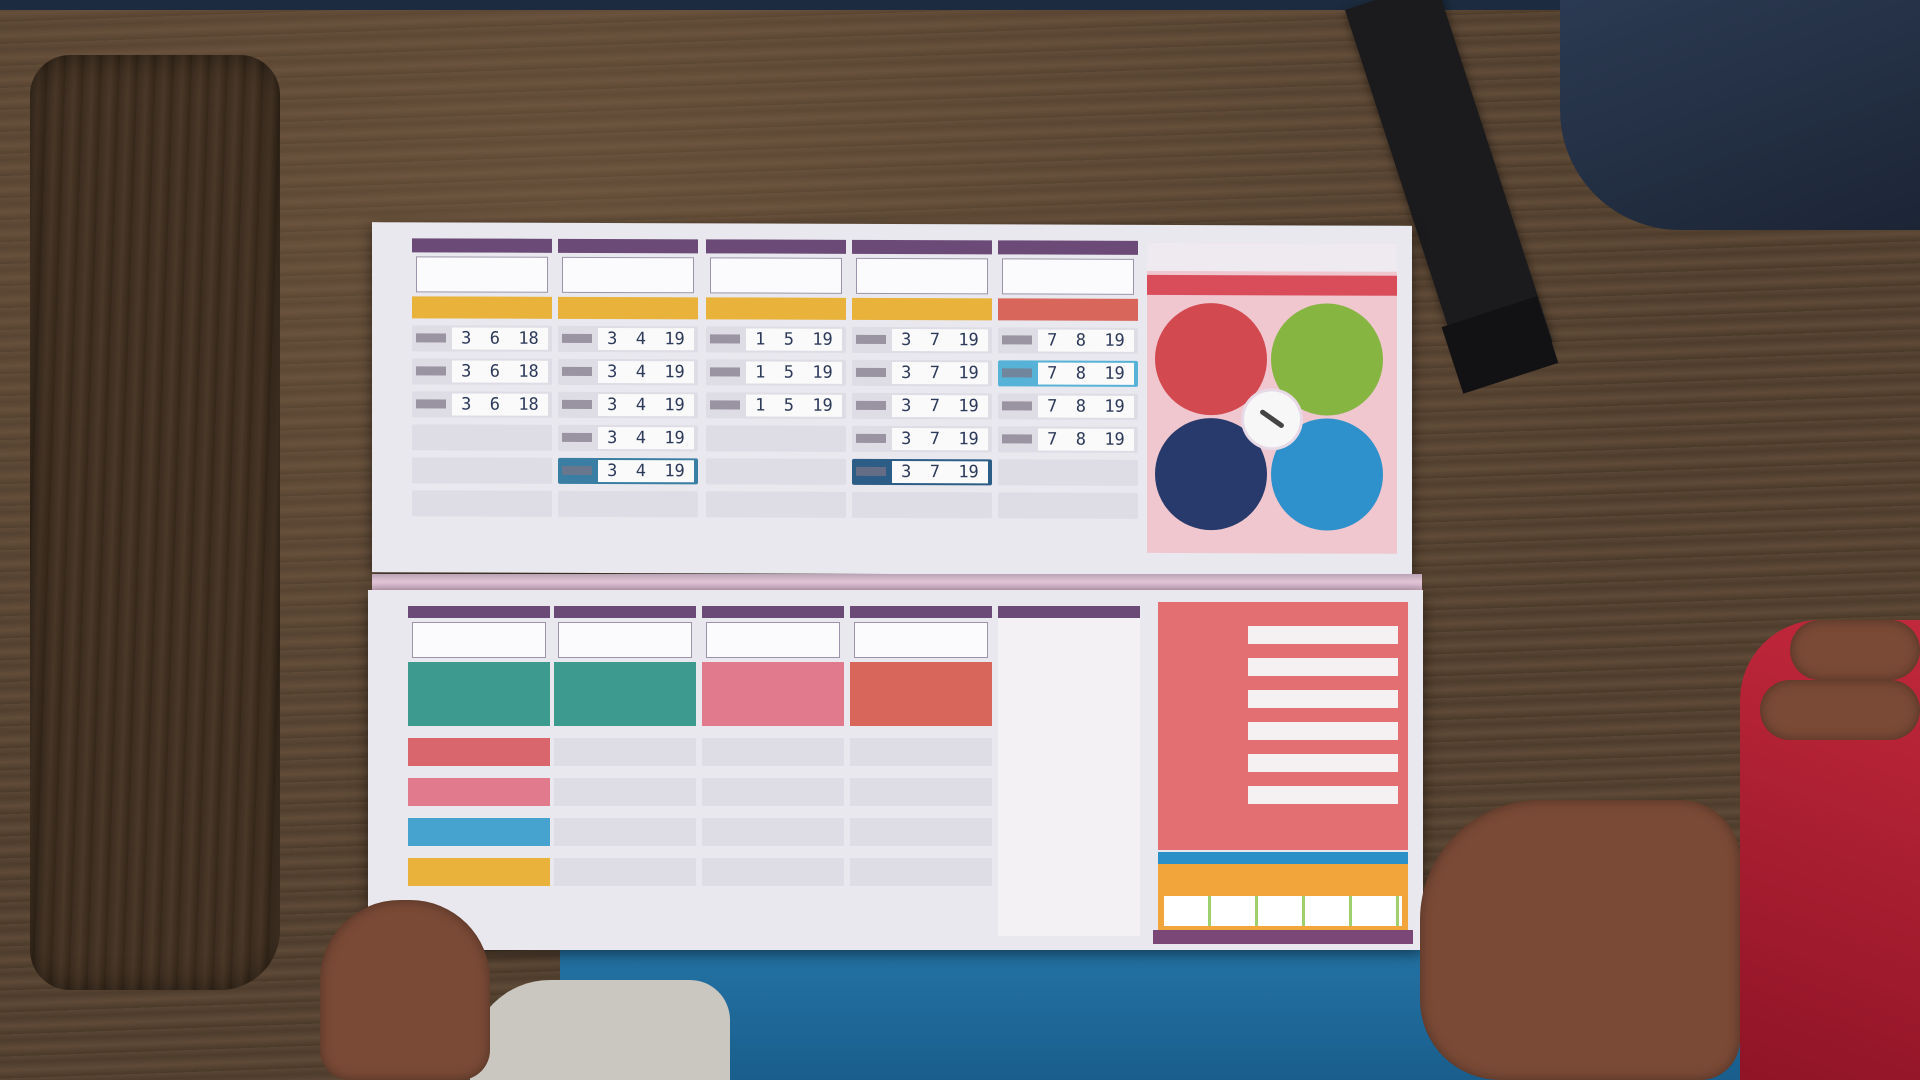 Image resolution: width=1920 pixels, height=1080 pixels. I want to click on notes-column, so click(1069, 771).